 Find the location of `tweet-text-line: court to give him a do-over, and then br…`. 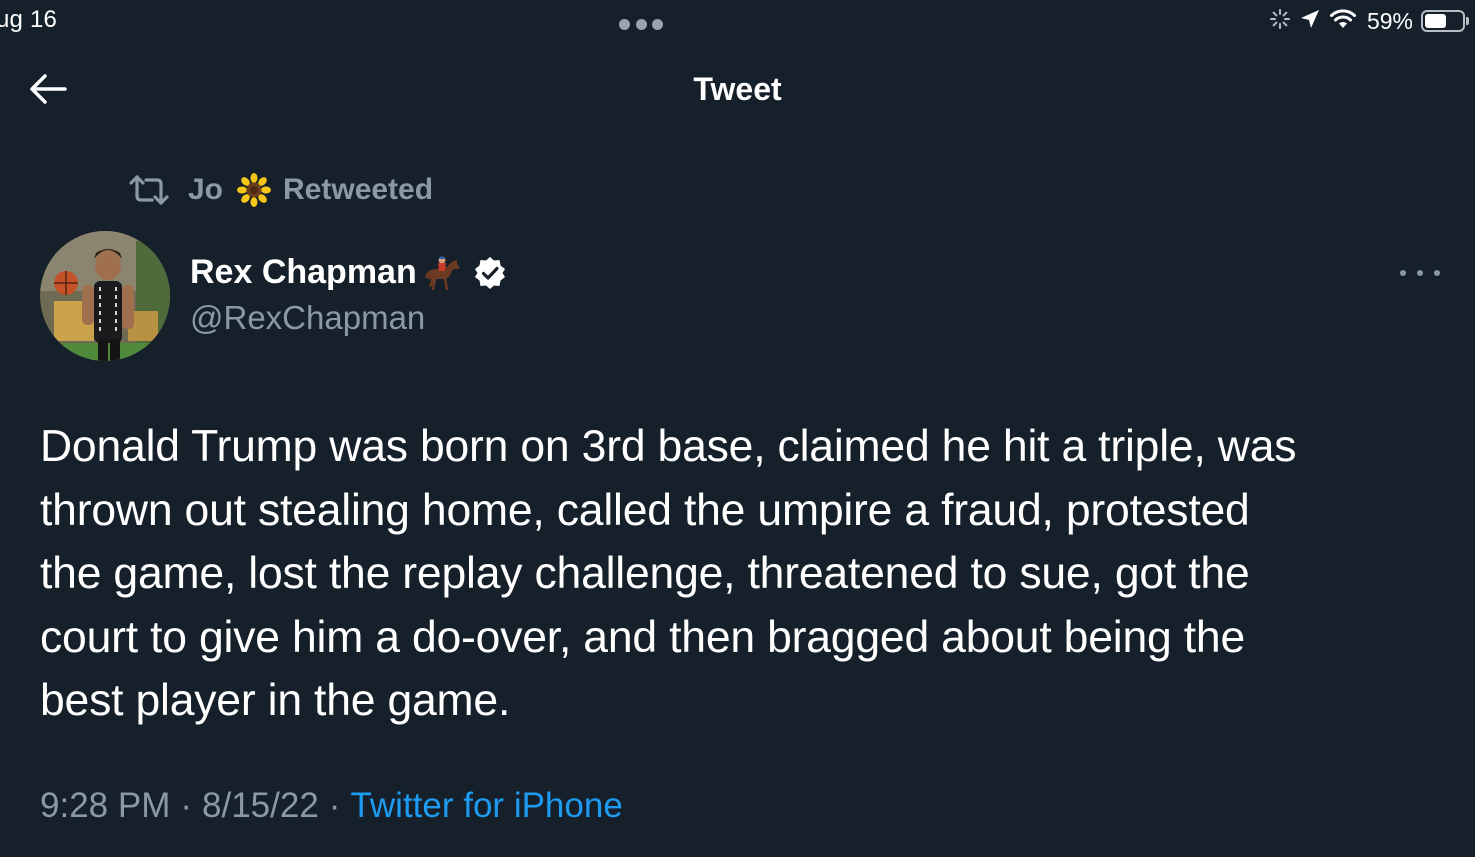

tweet-text-line: court to give him a do-over, and then br… is located at coordinates (642, 637).